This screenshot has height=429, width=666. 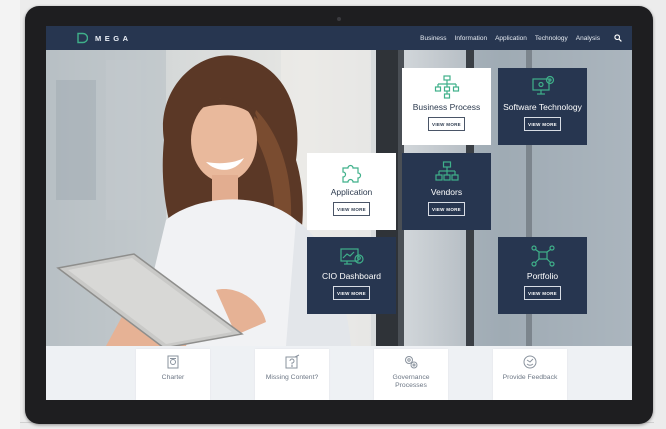 I want to click on logo: MEGA, so click(x=104, y=38).